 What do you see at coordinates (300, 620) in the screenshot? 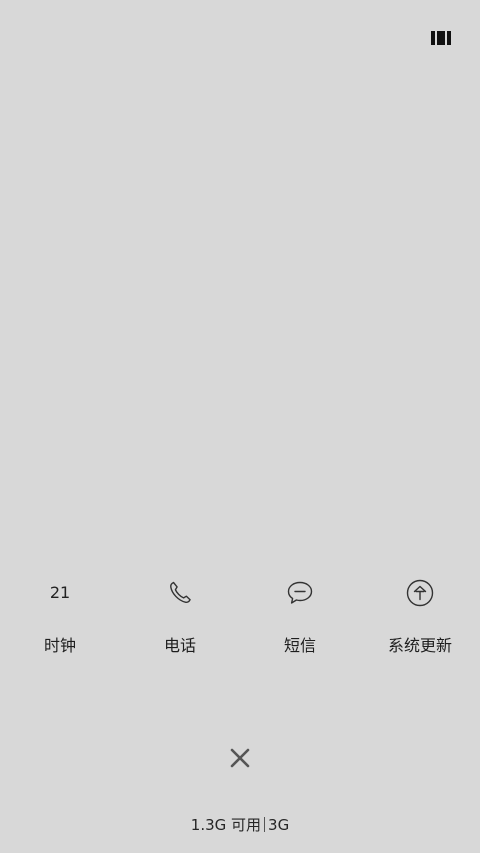
I see `app-sms: 短信` at bounding box center [300, 620].